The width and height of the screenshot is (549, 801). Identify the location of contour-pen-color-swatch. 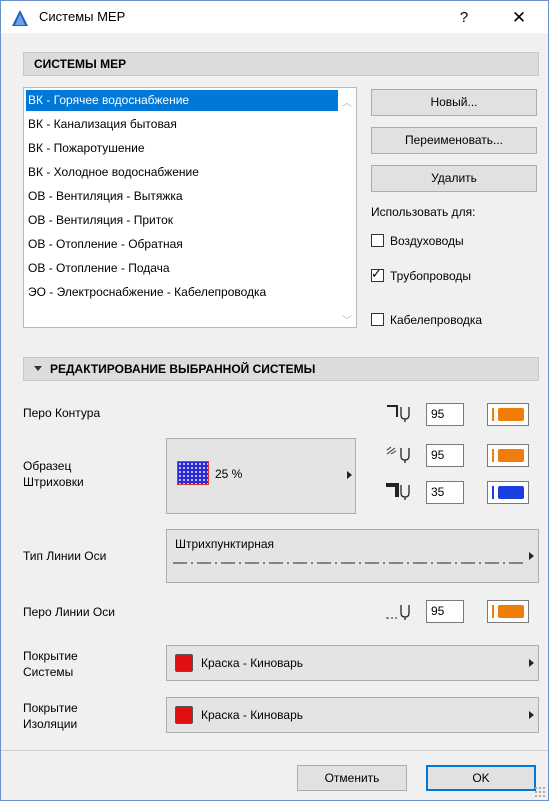
(508, 414).